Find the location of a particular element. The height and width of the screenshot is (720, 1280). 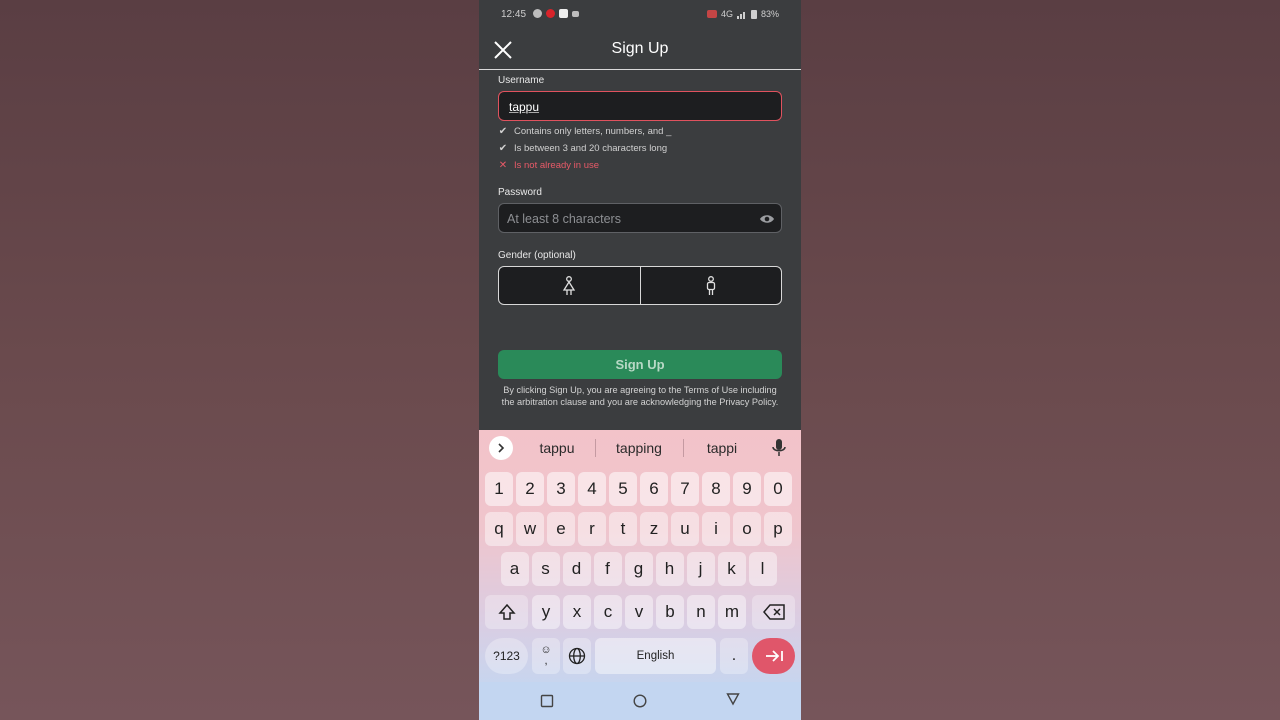

number-key: 8 is located at coordinates (716, 489).